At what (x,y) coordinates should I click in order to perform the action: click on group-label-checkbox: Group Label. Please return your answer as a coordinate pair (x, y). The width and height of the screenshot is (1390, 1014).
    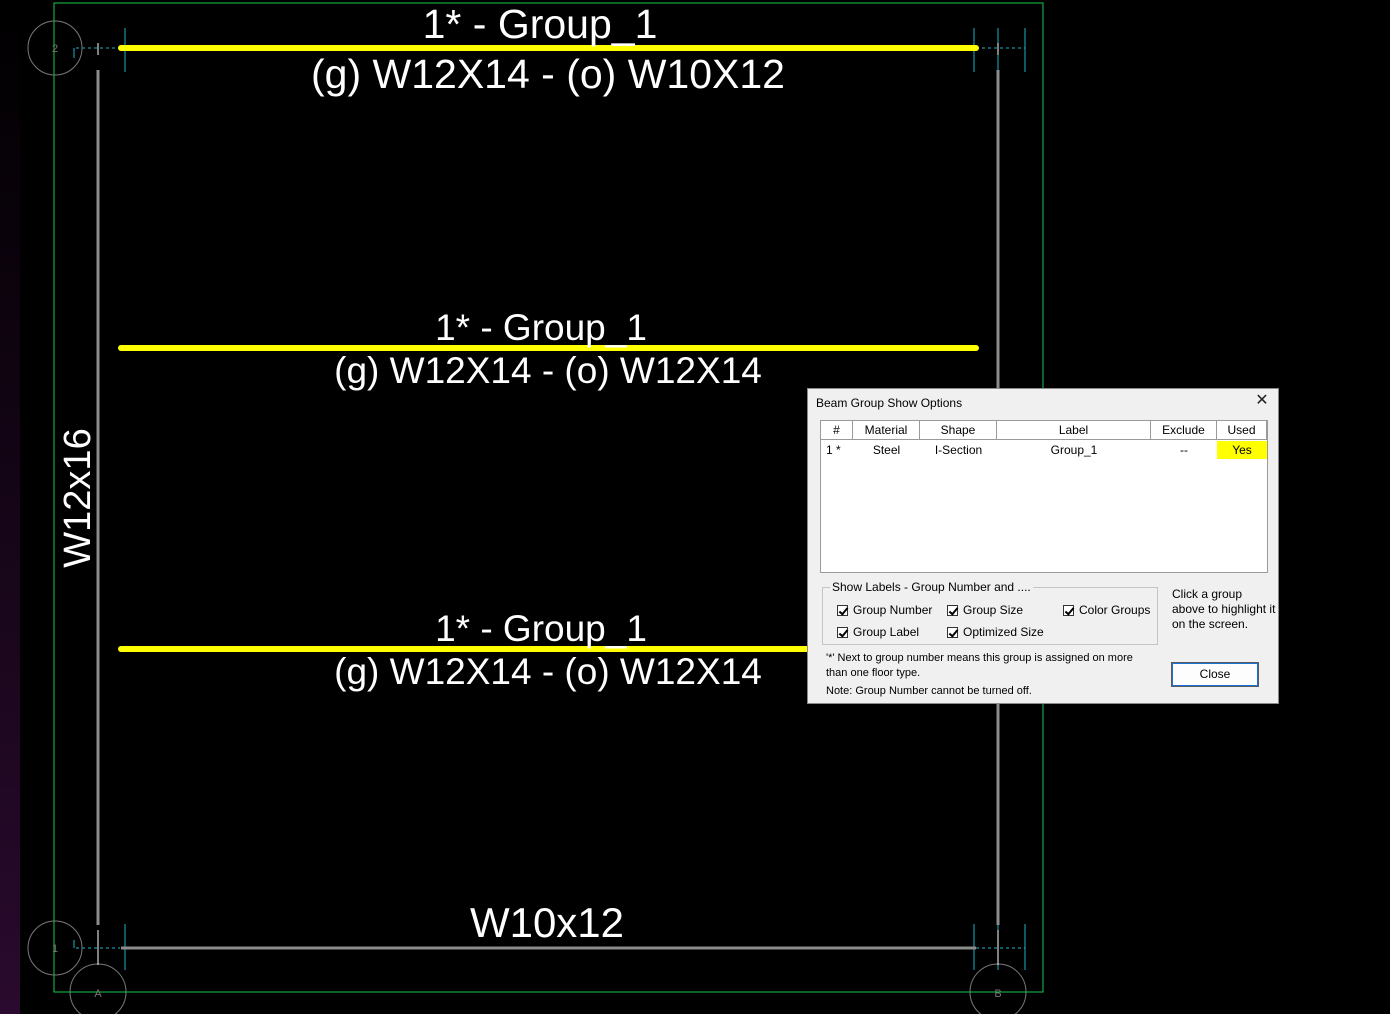
    Looking at the image, I should click on (878, 632).